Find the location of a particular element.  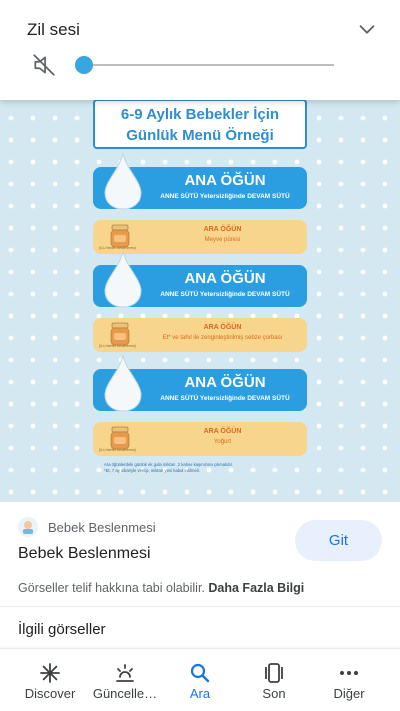

meal-subtitle: Meyve püresi is located at coordinates (222, 240).